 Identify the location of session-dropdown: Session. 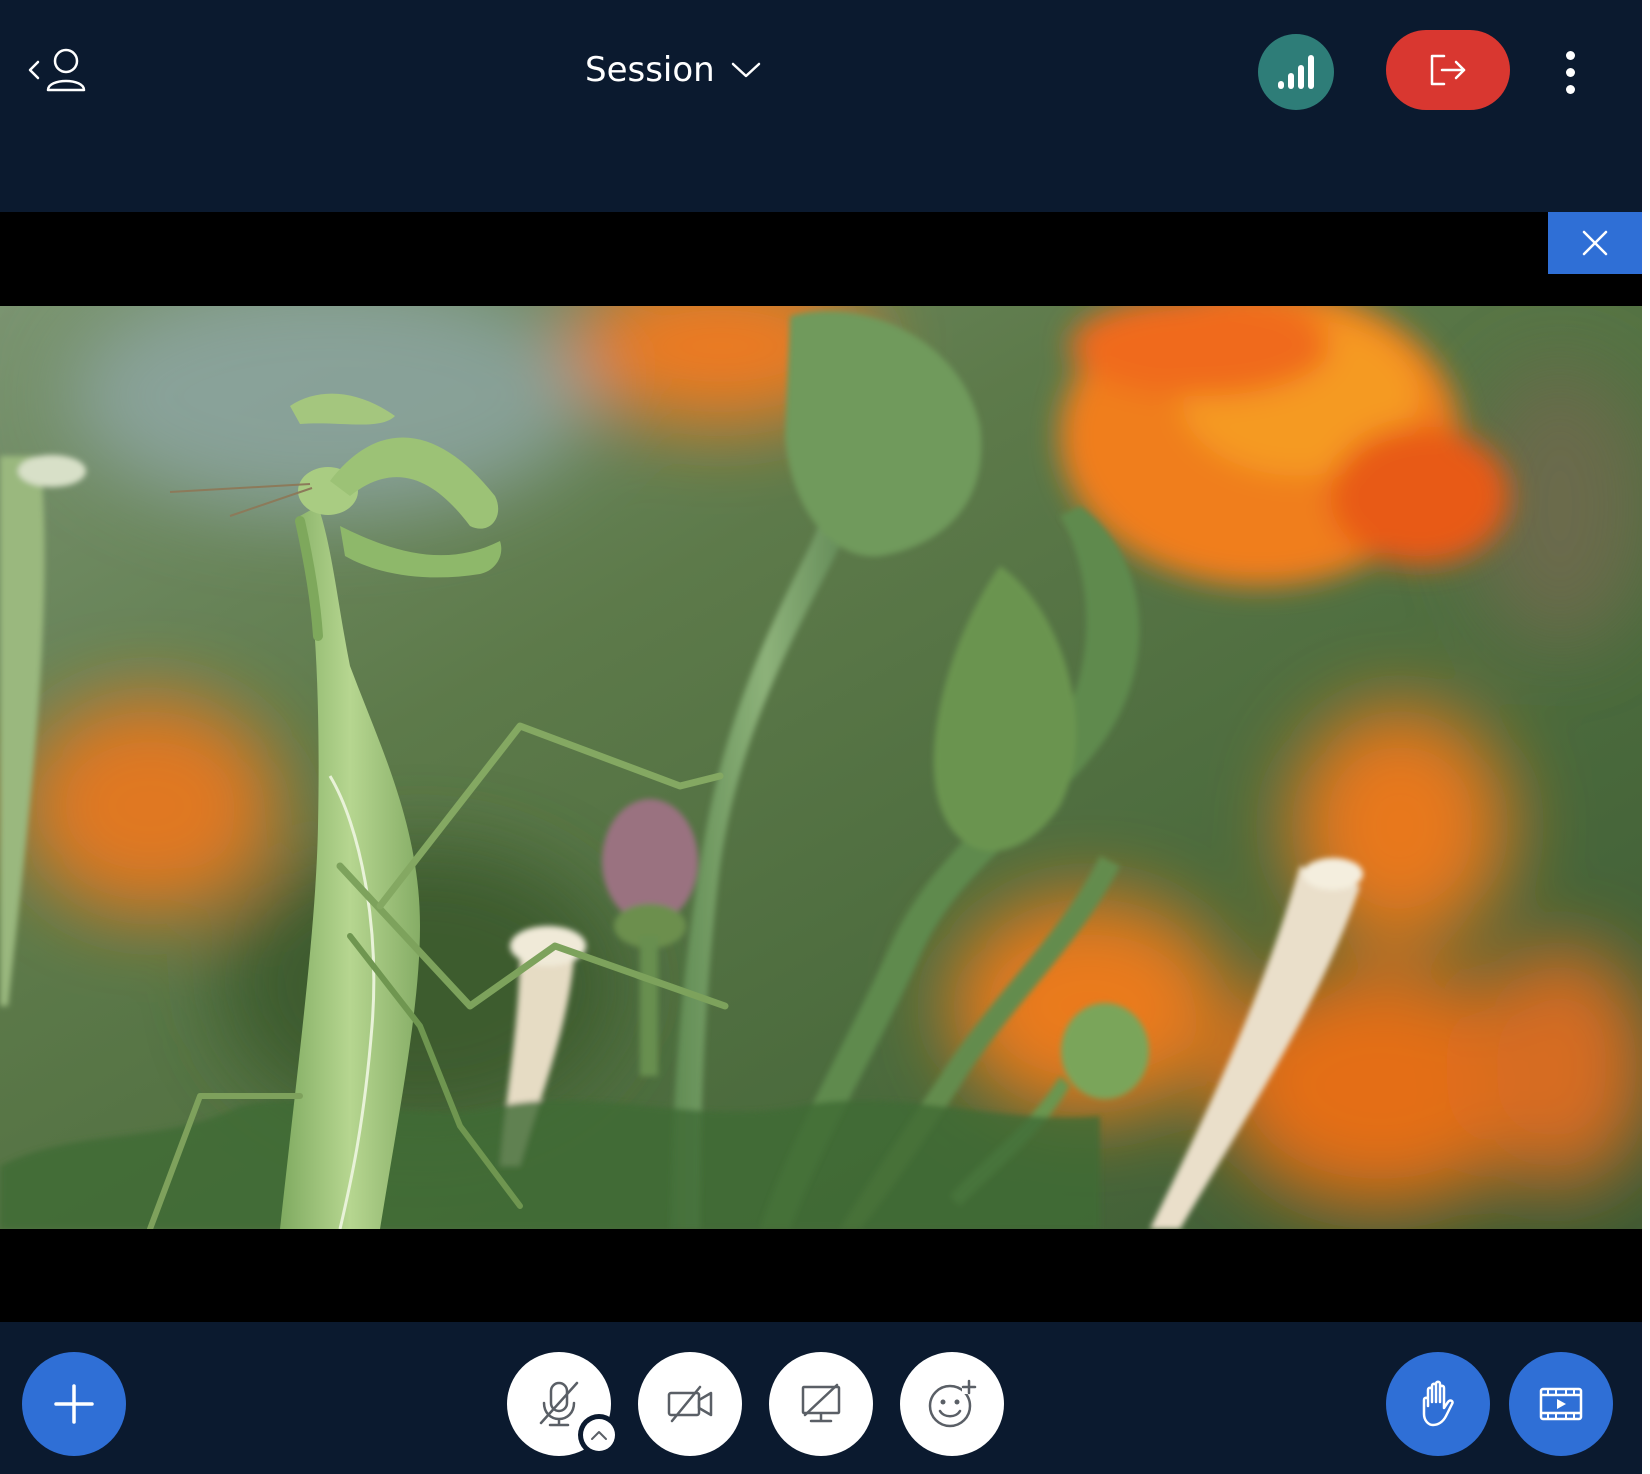
(673, 70).